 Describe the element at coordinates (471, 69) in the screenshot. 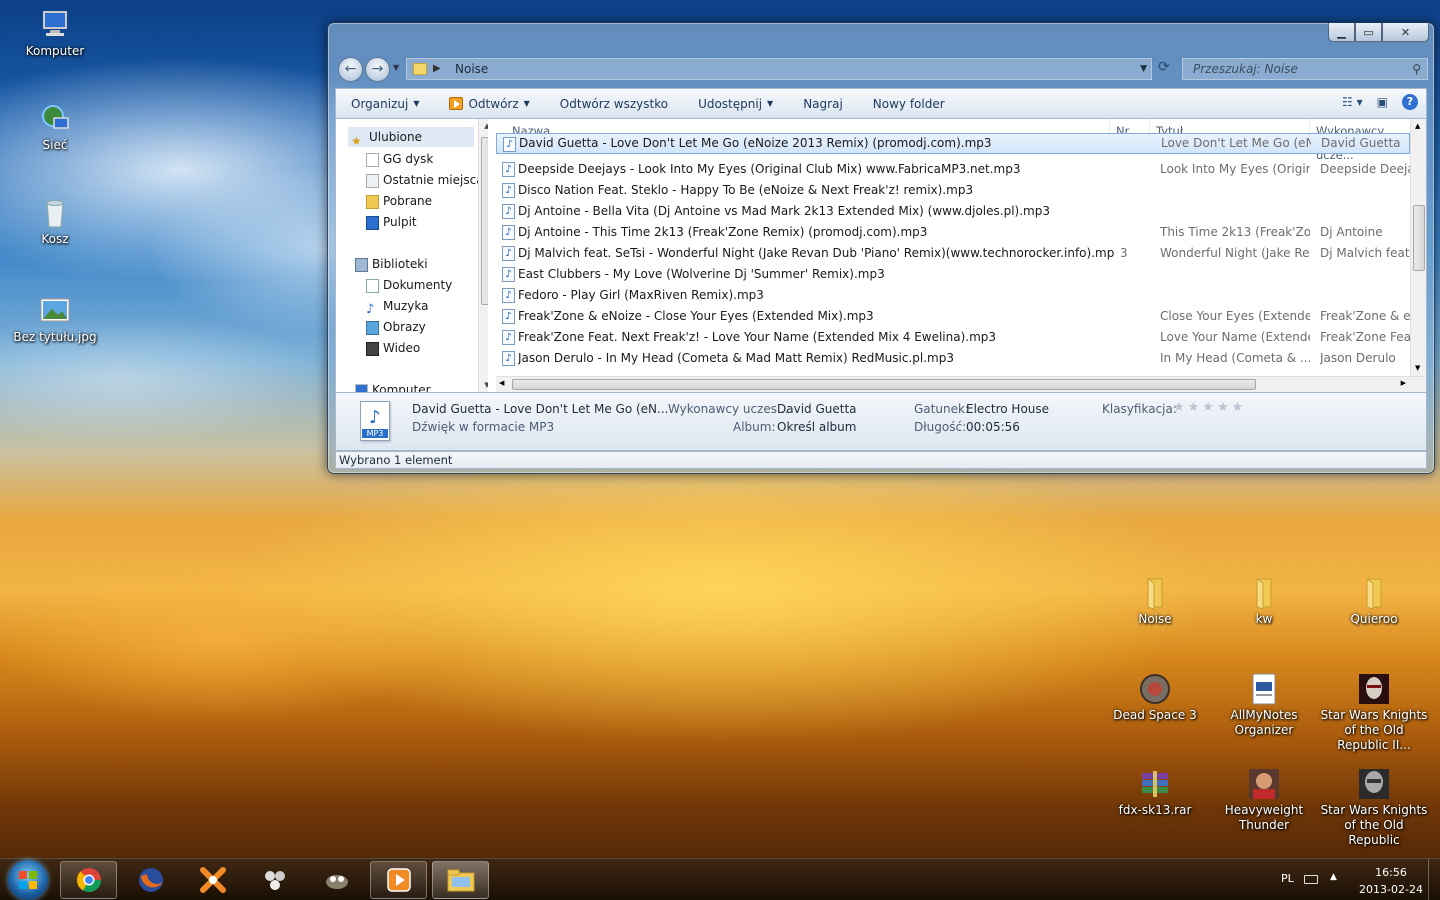

I see `breadcrumb-noise: Noise` at that location.